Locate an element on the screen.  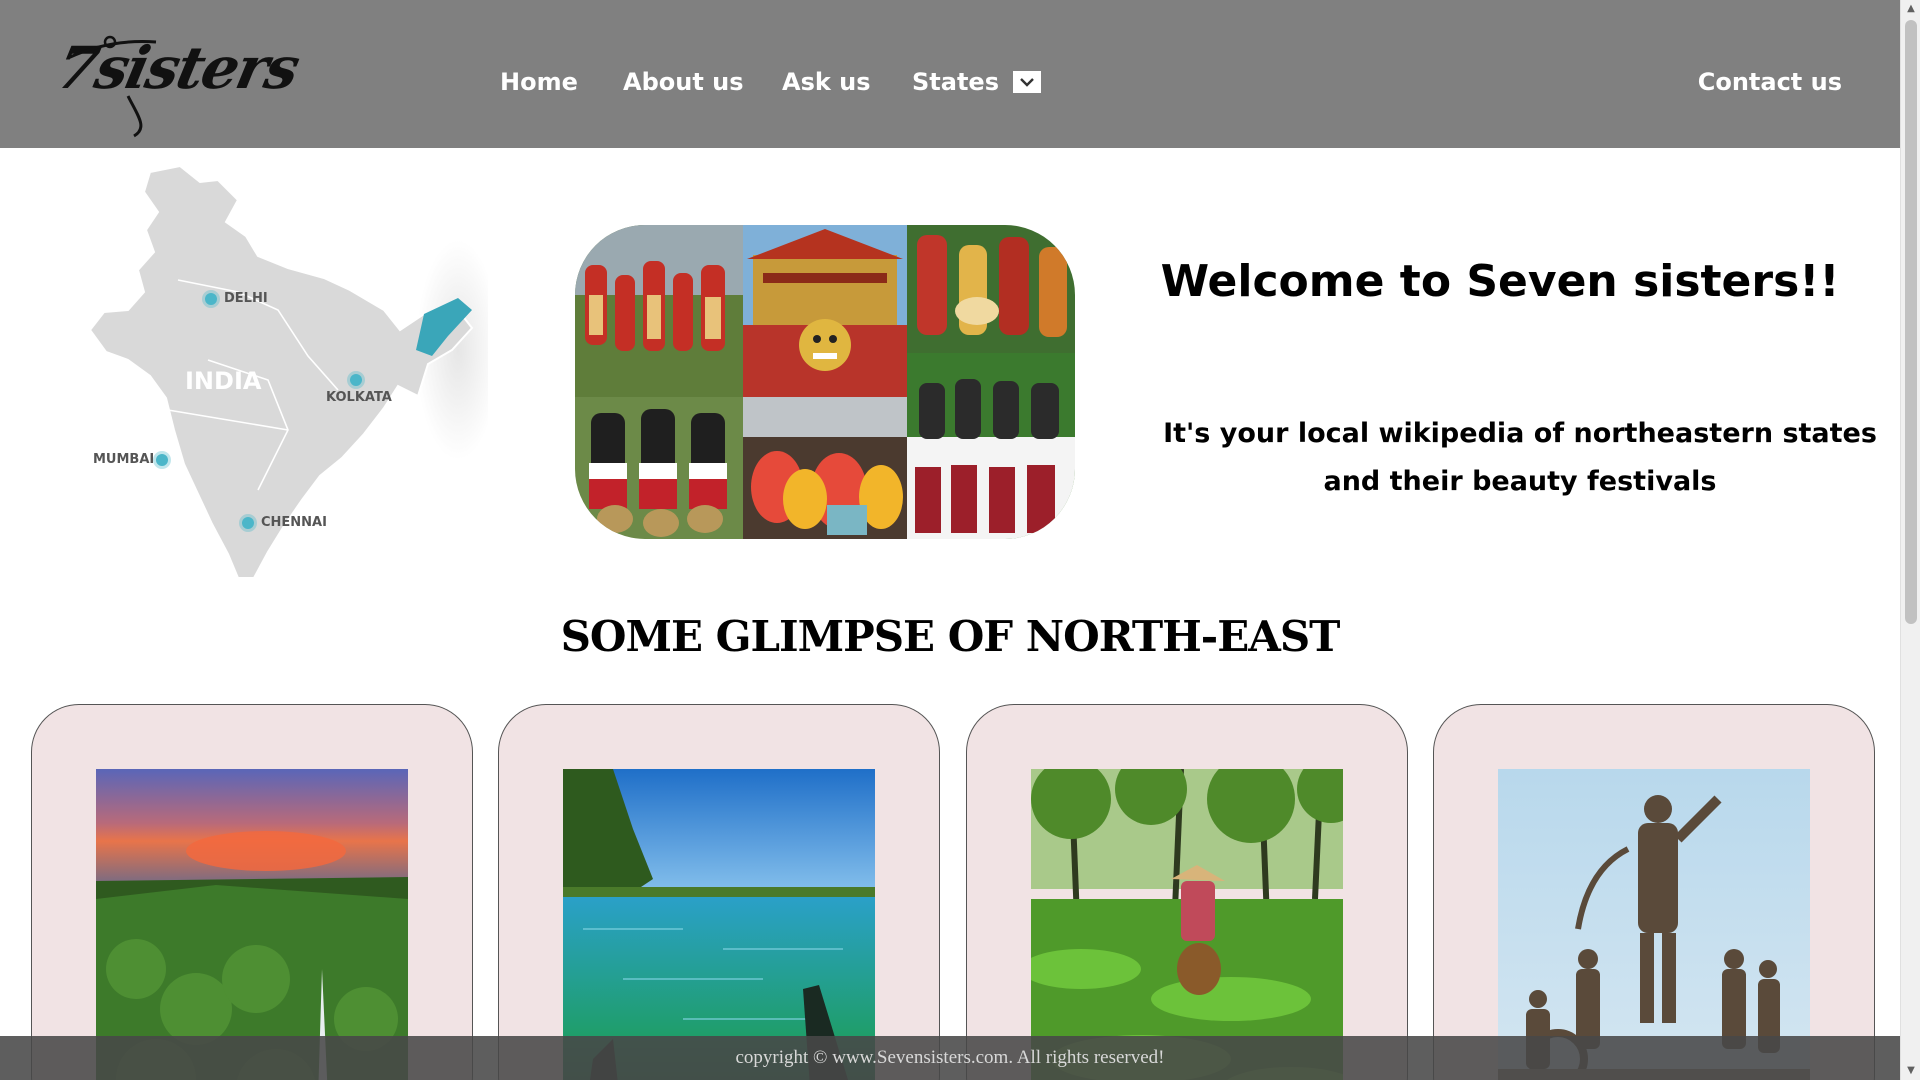
nav-contact-link: Contact us is located at coordinates (1770, 82).